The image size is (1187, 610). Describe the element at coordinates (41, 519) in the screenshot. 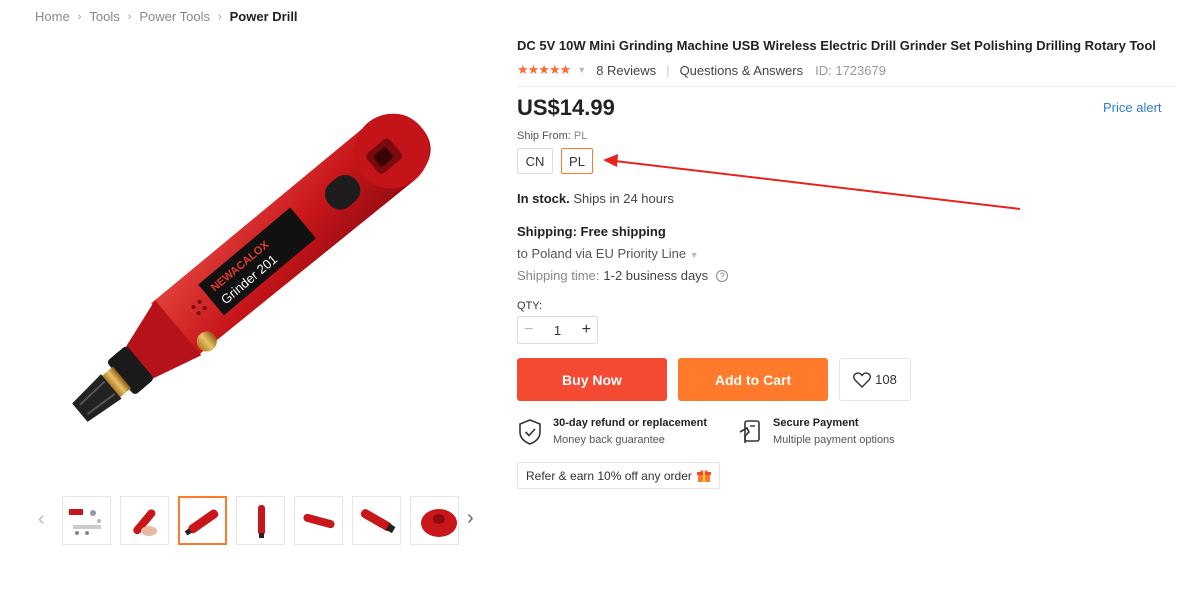

I see `chevron-left-icon: ‹` at that location.